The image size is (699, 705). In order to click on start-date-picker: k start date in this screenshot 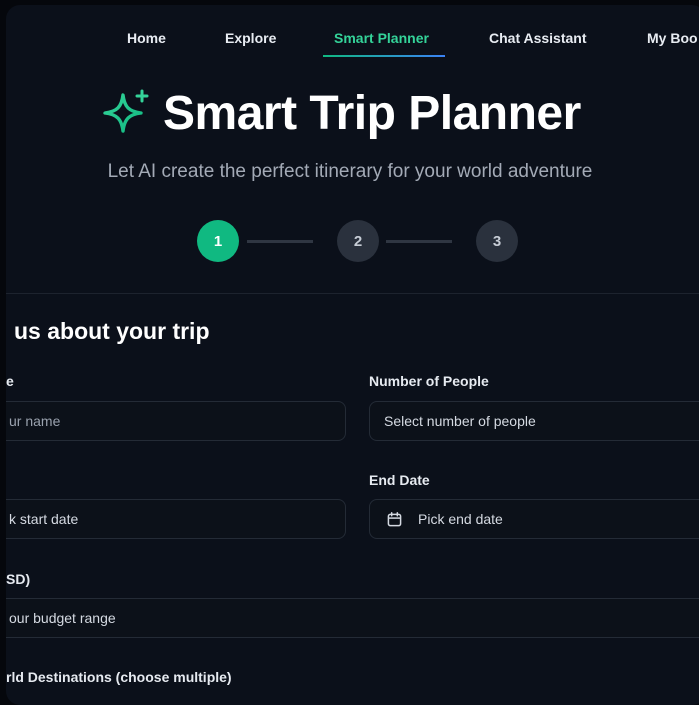, I will do `click(176, 519)`.